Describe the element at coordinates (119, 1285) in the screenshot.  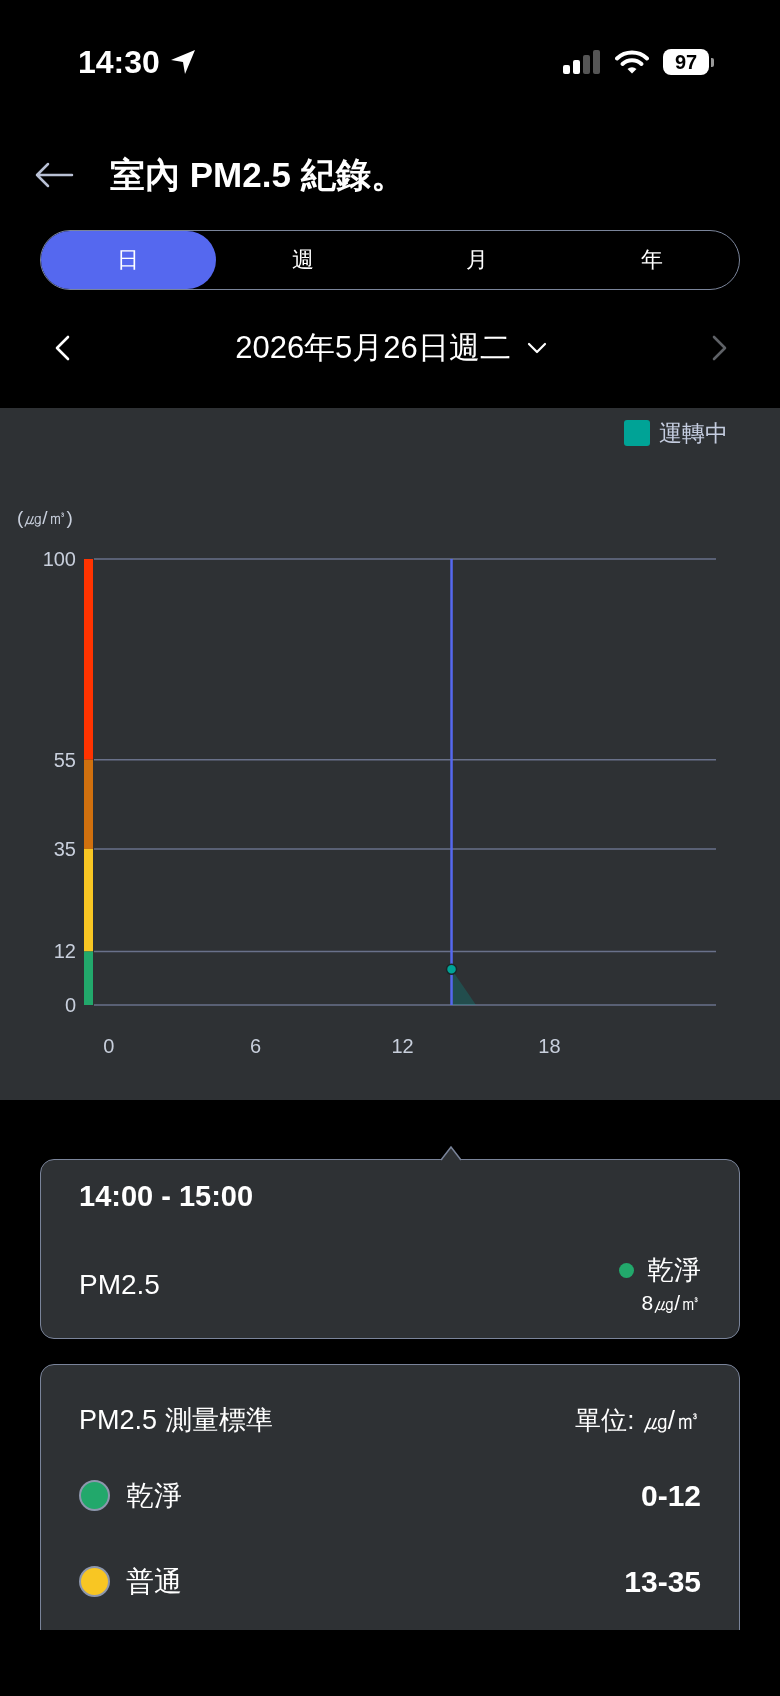
I see `metric-label: PM2.5` at that location.